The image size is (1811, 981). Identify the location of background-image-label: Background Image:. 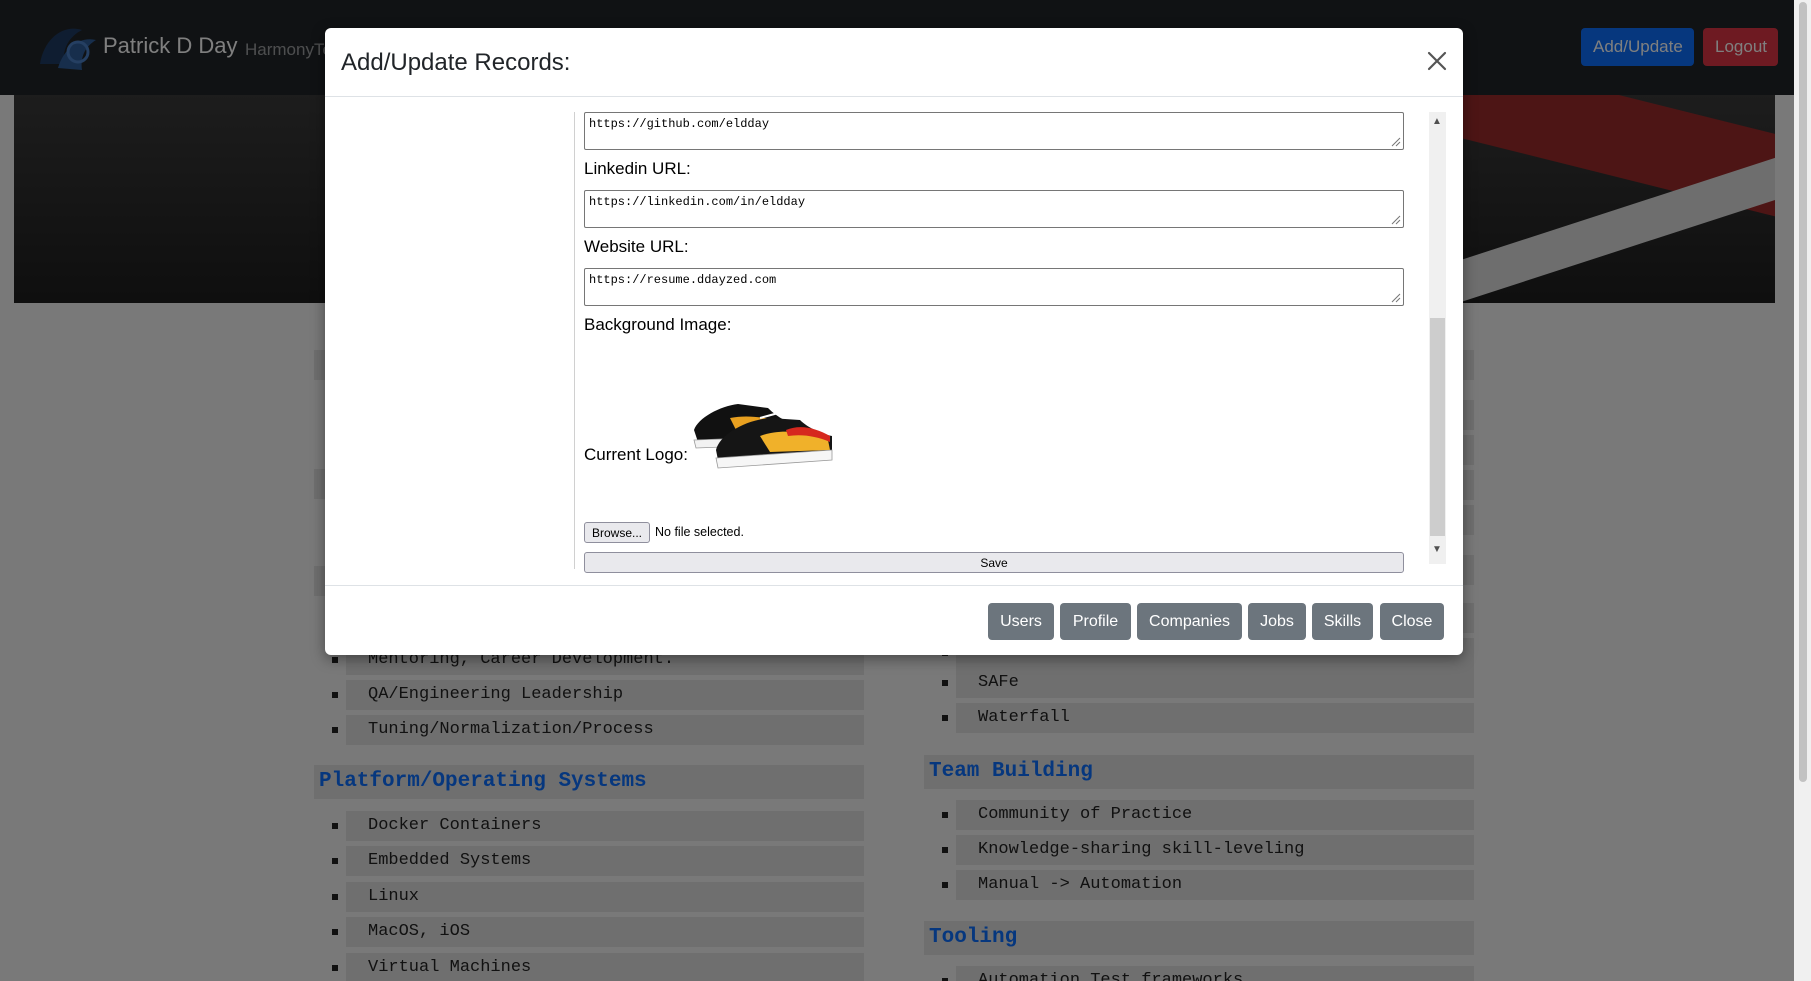
(658, 324).